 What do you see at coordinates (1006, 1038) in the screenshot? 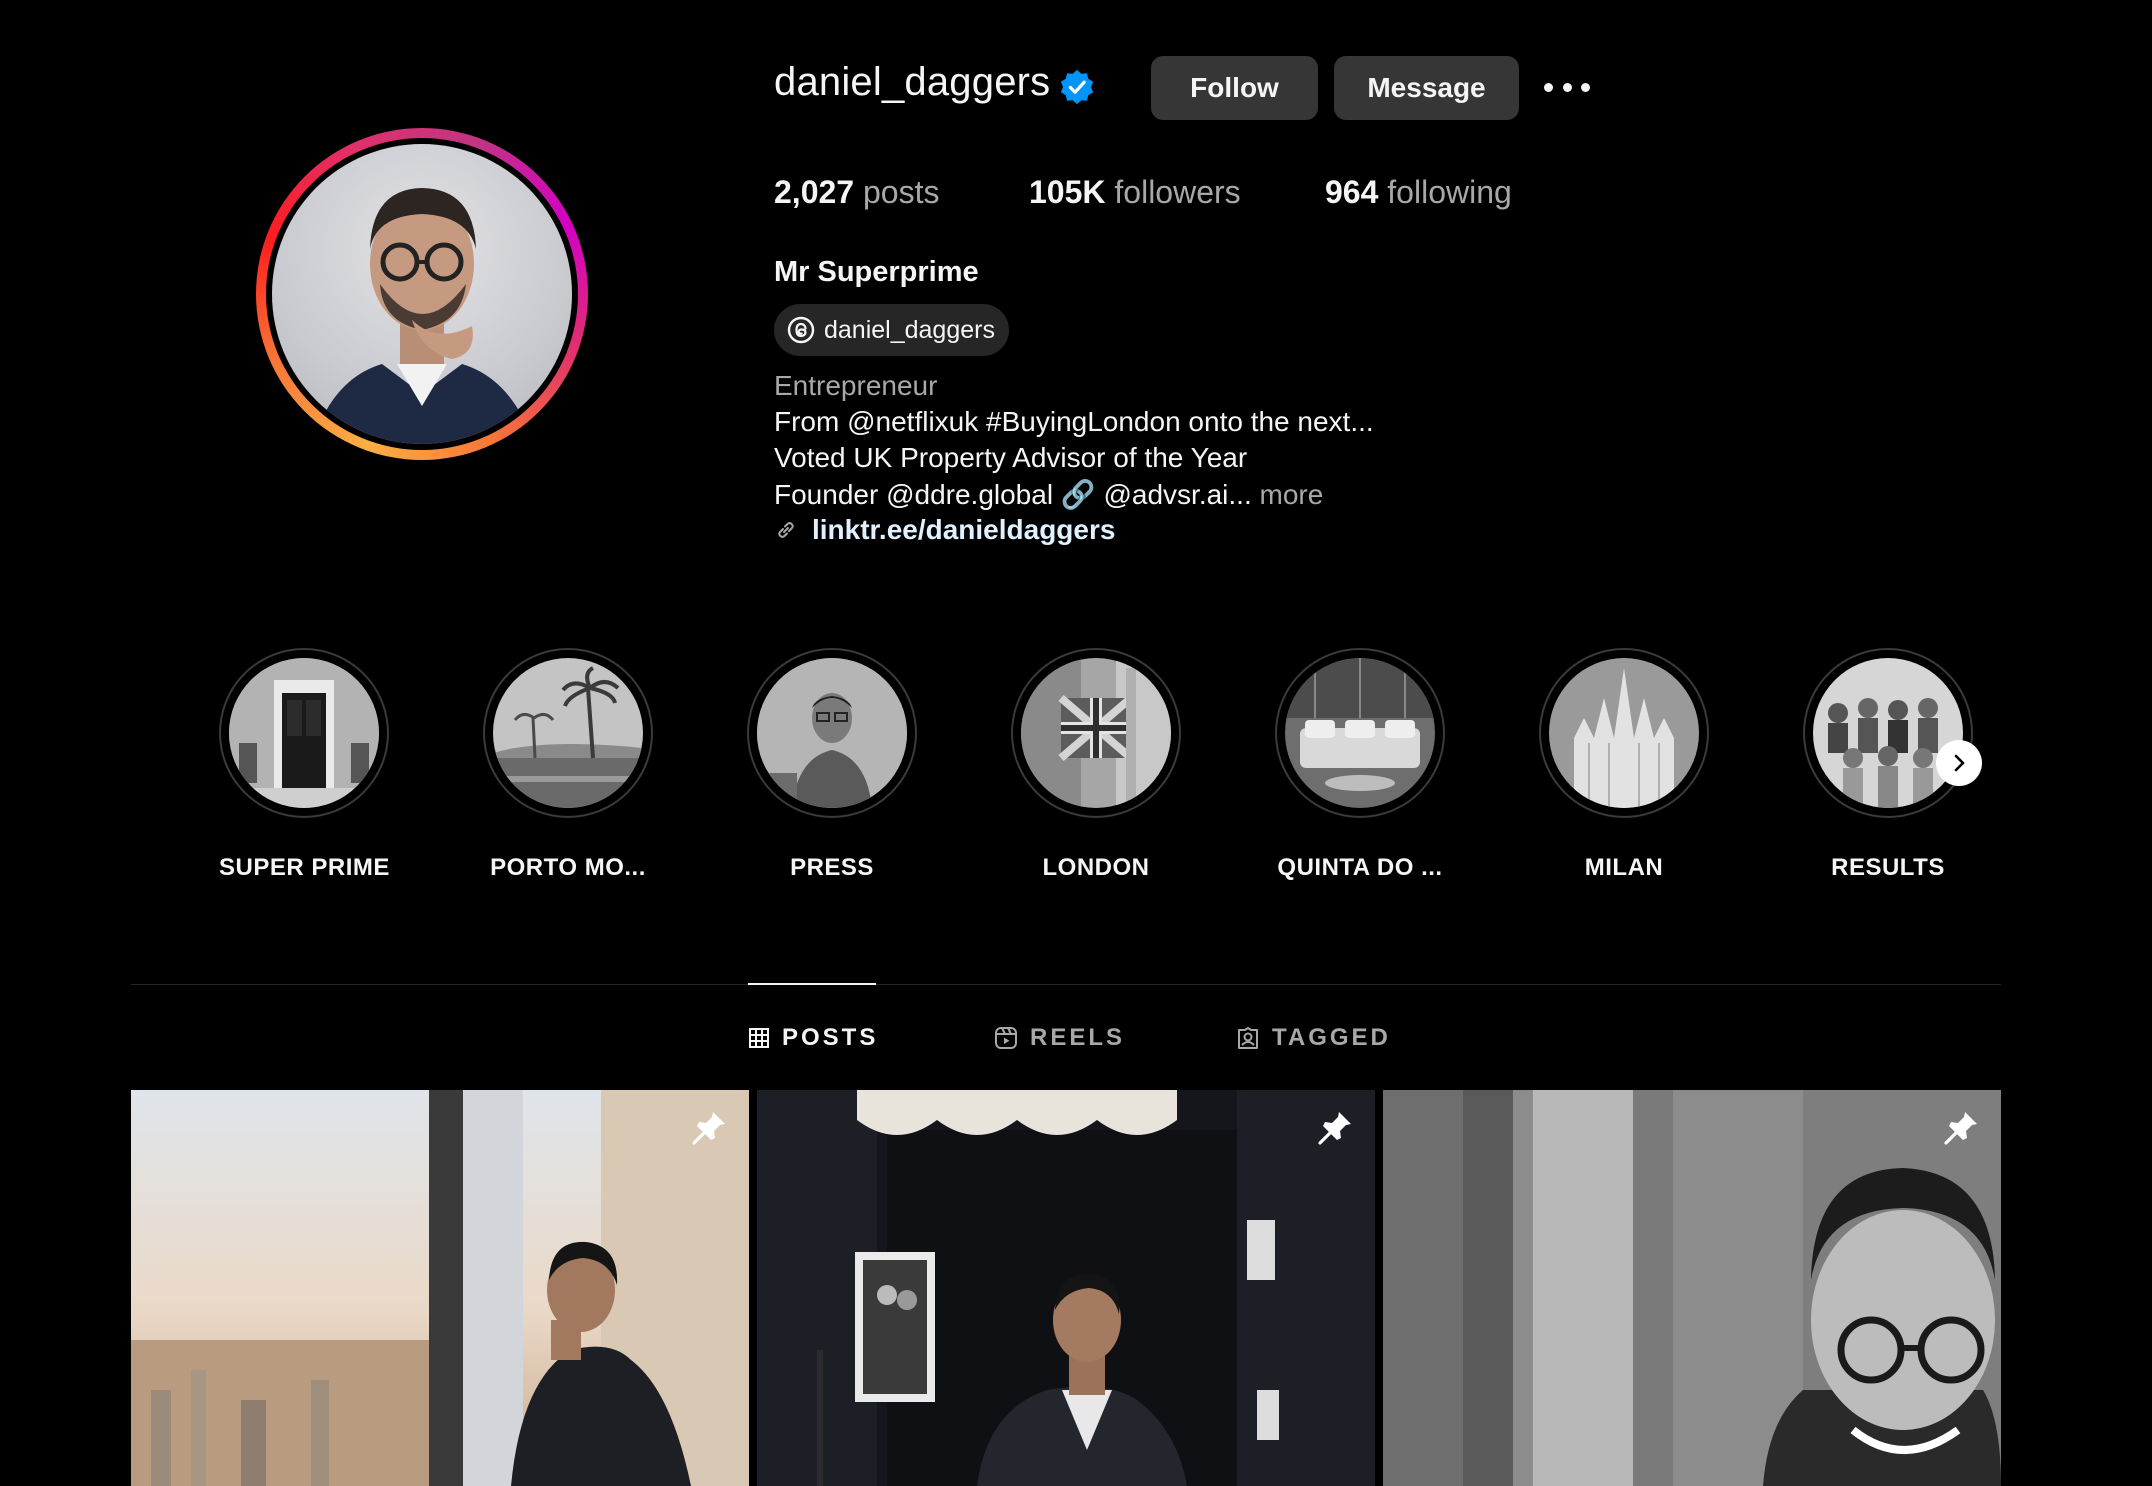
I see `reels-icon` at bounding box center [1006, 1038].